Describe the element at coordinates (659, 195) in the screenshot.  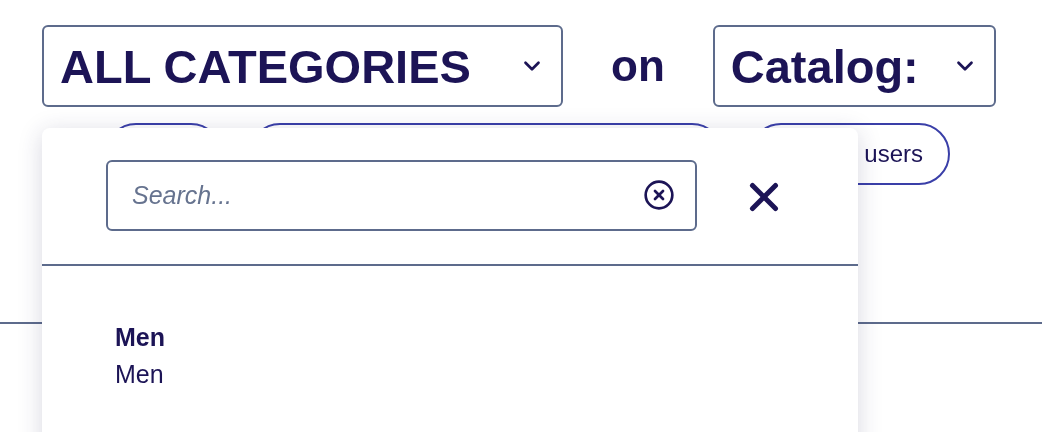
I see `clear-icon` at that location.